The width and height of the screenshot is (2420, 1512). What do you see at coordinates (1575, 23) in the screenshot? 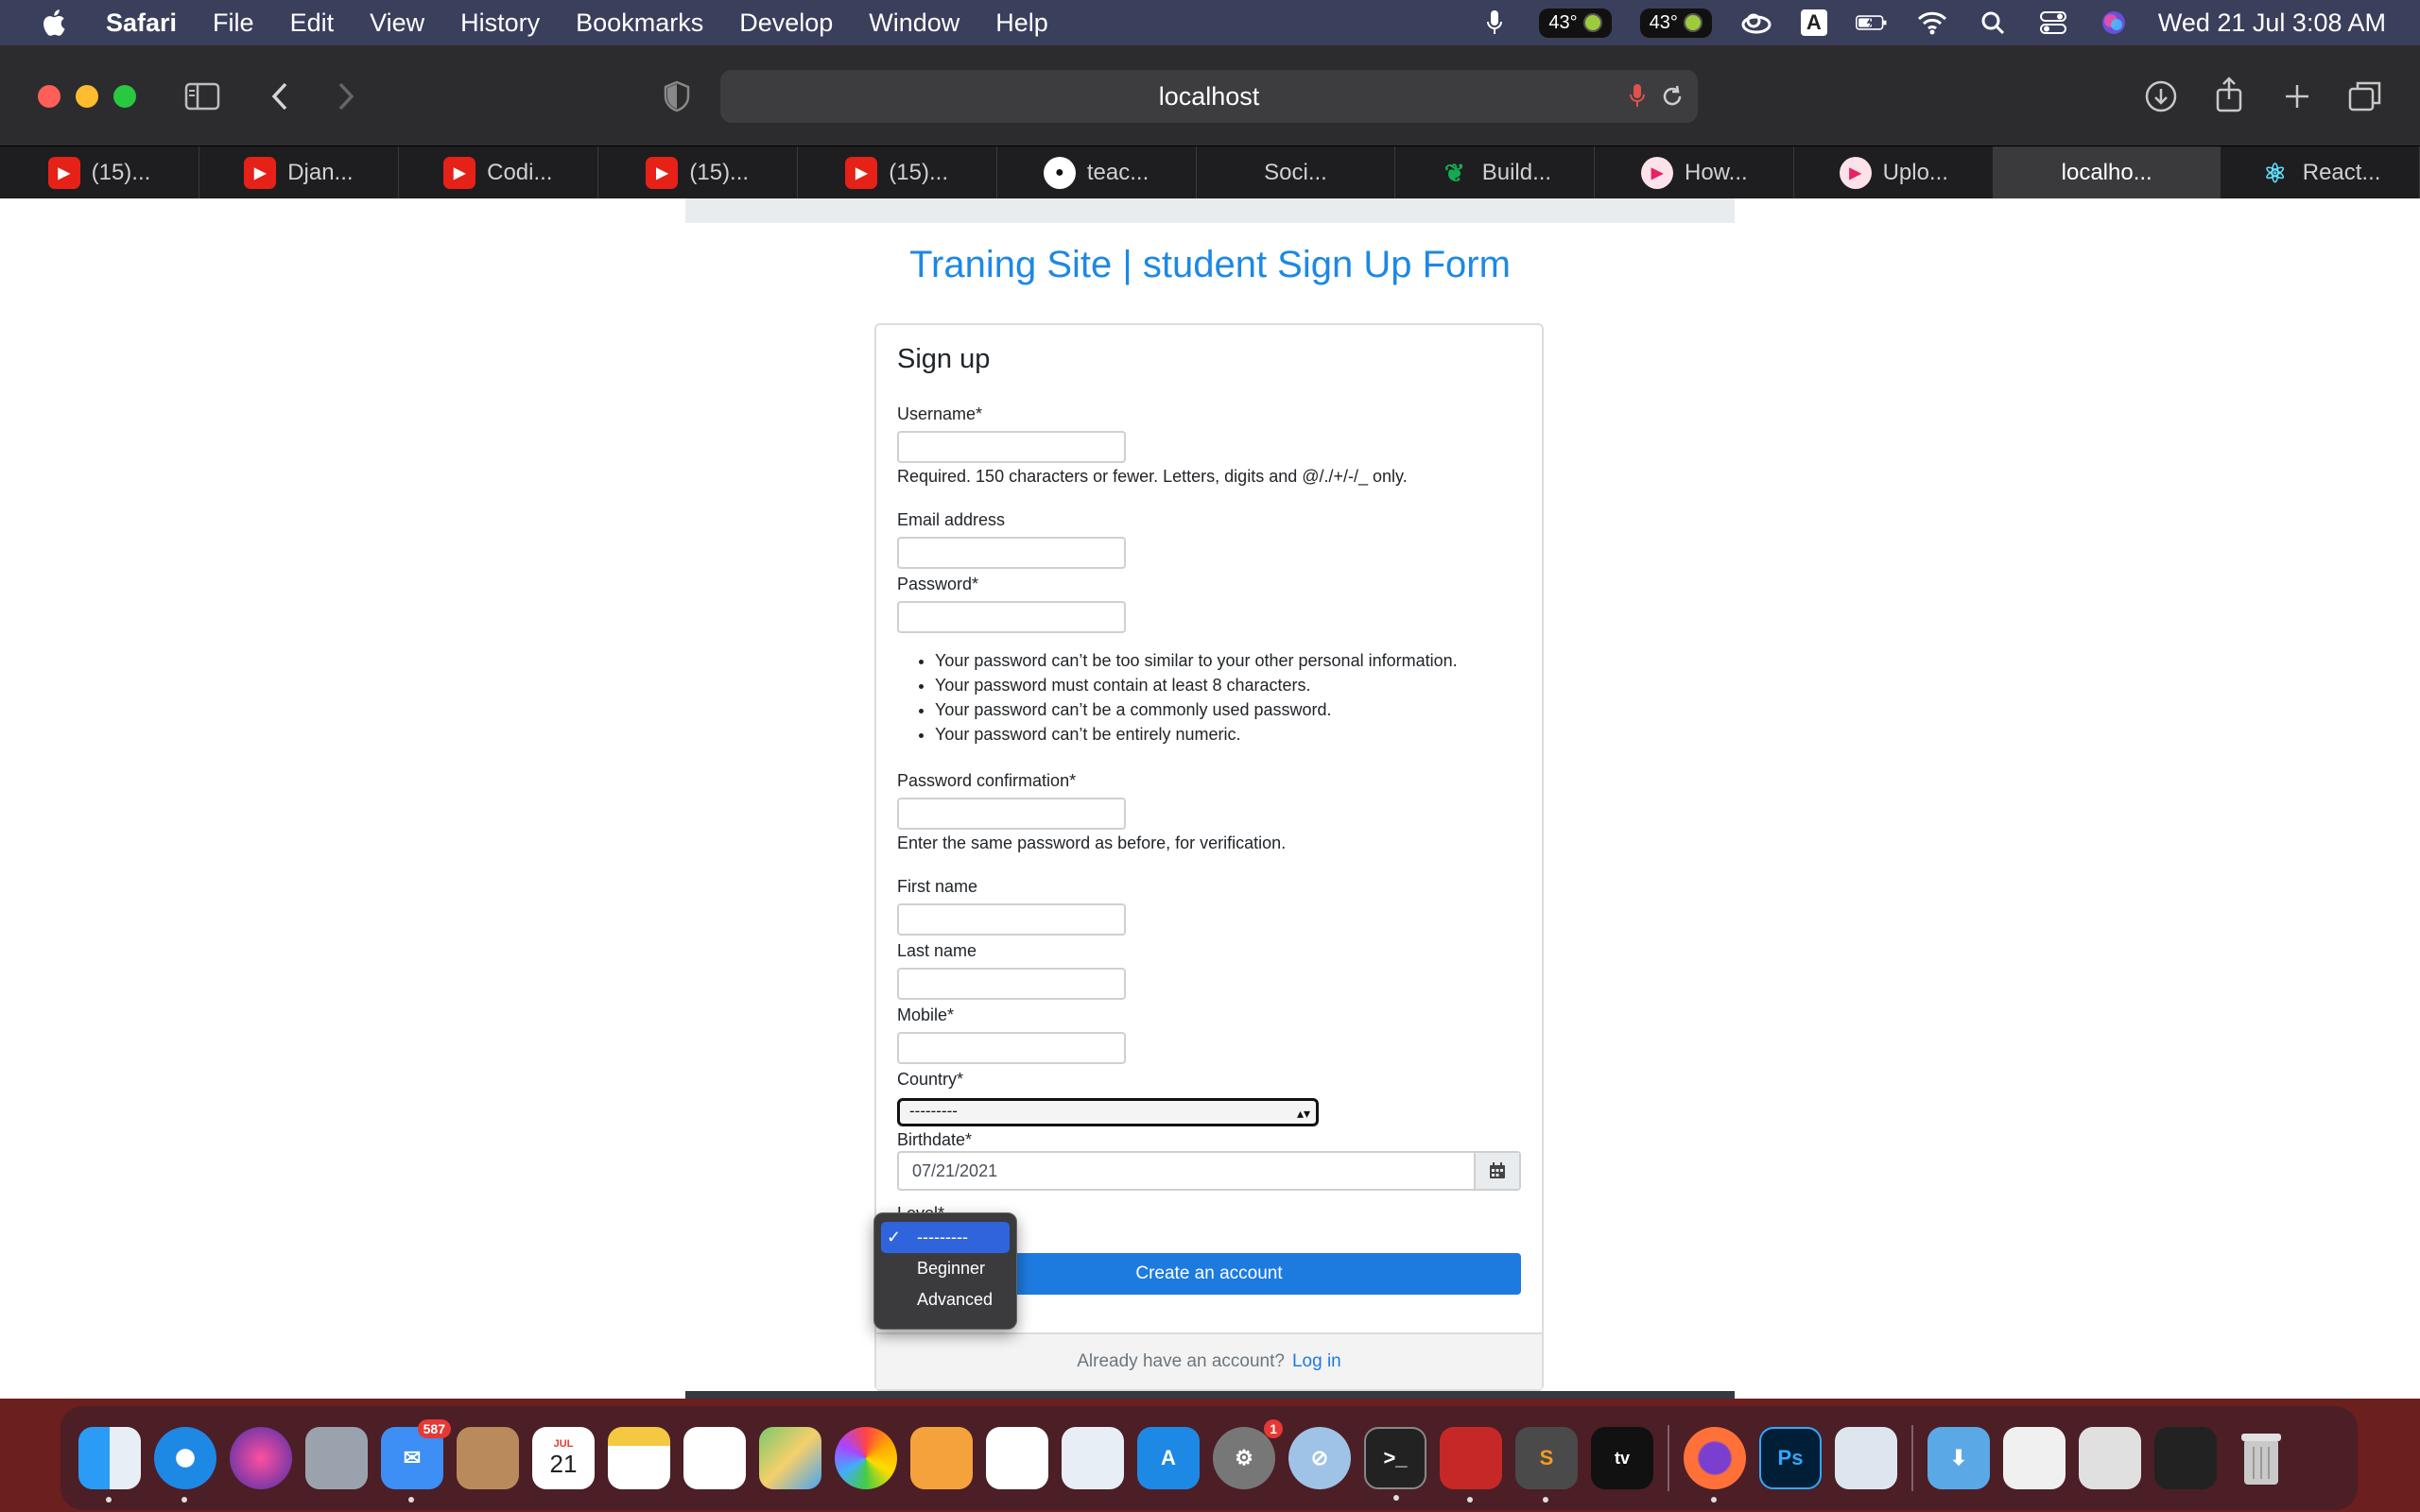
I see `temperature-widget-1: 43°` at bounding box center [1575, 23].